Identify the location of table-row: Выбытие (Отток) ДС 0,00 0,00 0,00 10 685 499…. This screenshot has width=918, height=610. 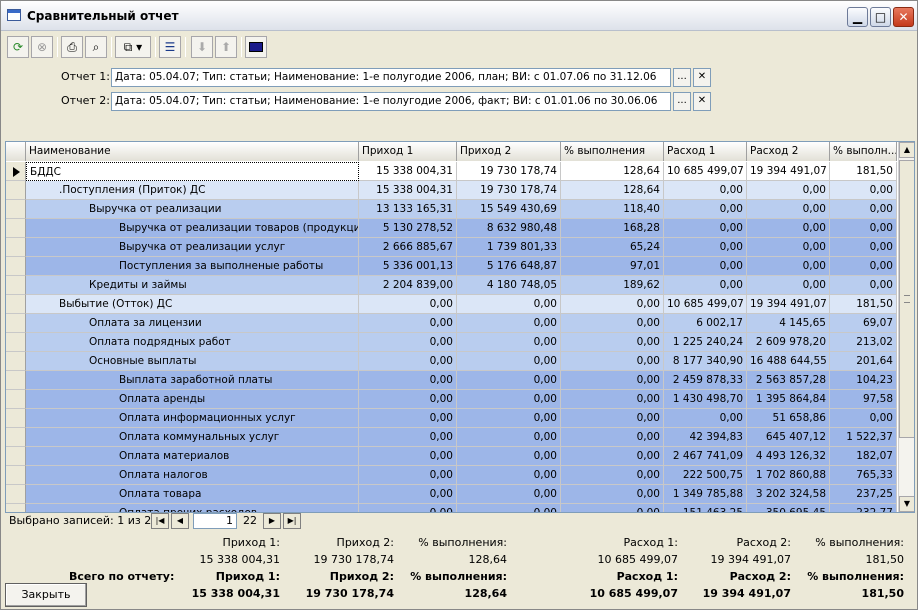
(451, 304).